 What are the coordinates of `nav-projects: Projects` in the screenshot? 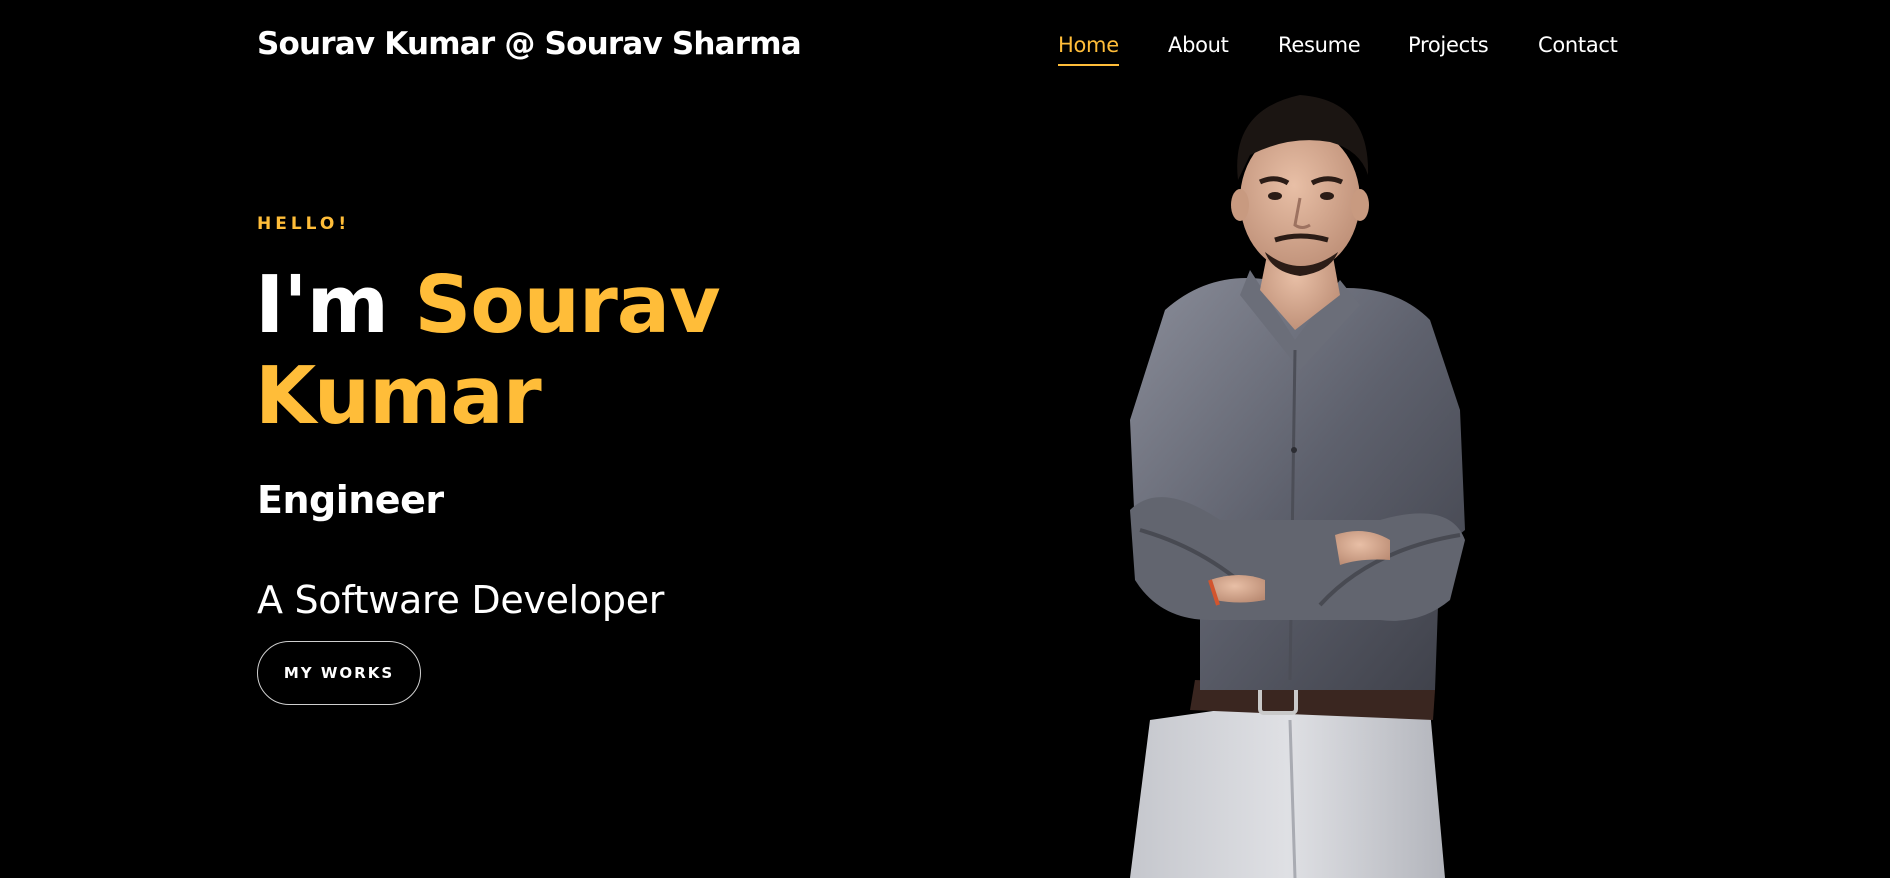 It's located at (1448, 45).